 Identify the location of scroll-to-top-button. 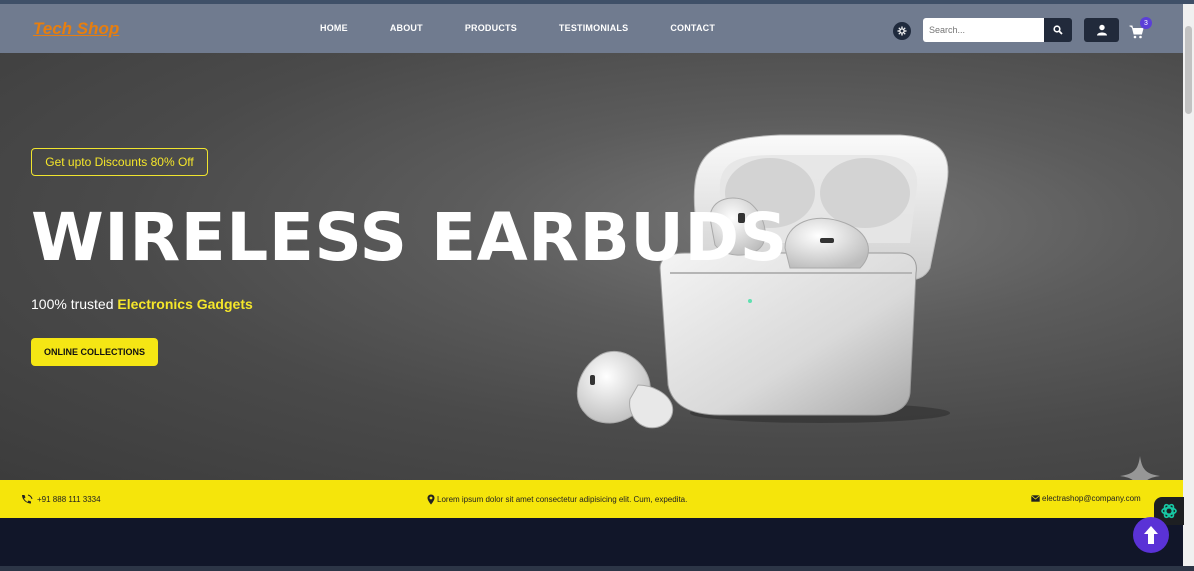
(1151, 535).